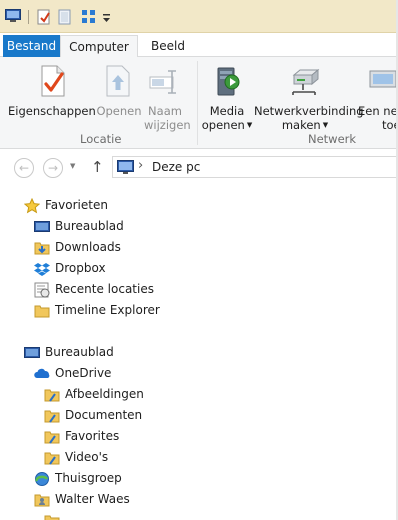 The height and width of the screenshot is (520, 398). What do you see at coordinates (42, 248) in the screenshot?
I see `downloads-folder-icon` at bounding box center [42, 248].